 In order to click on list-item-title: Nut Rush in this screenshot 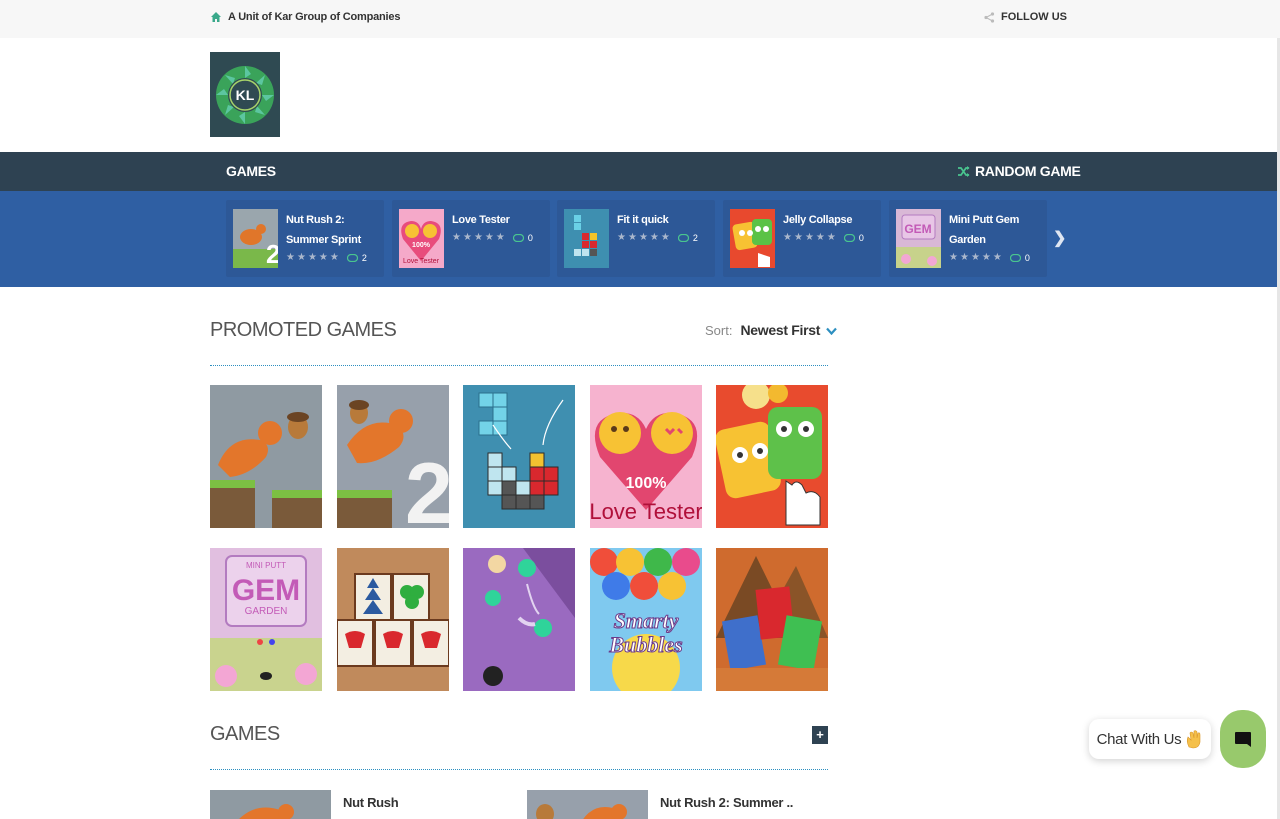, I will do `click(371, 807)`.